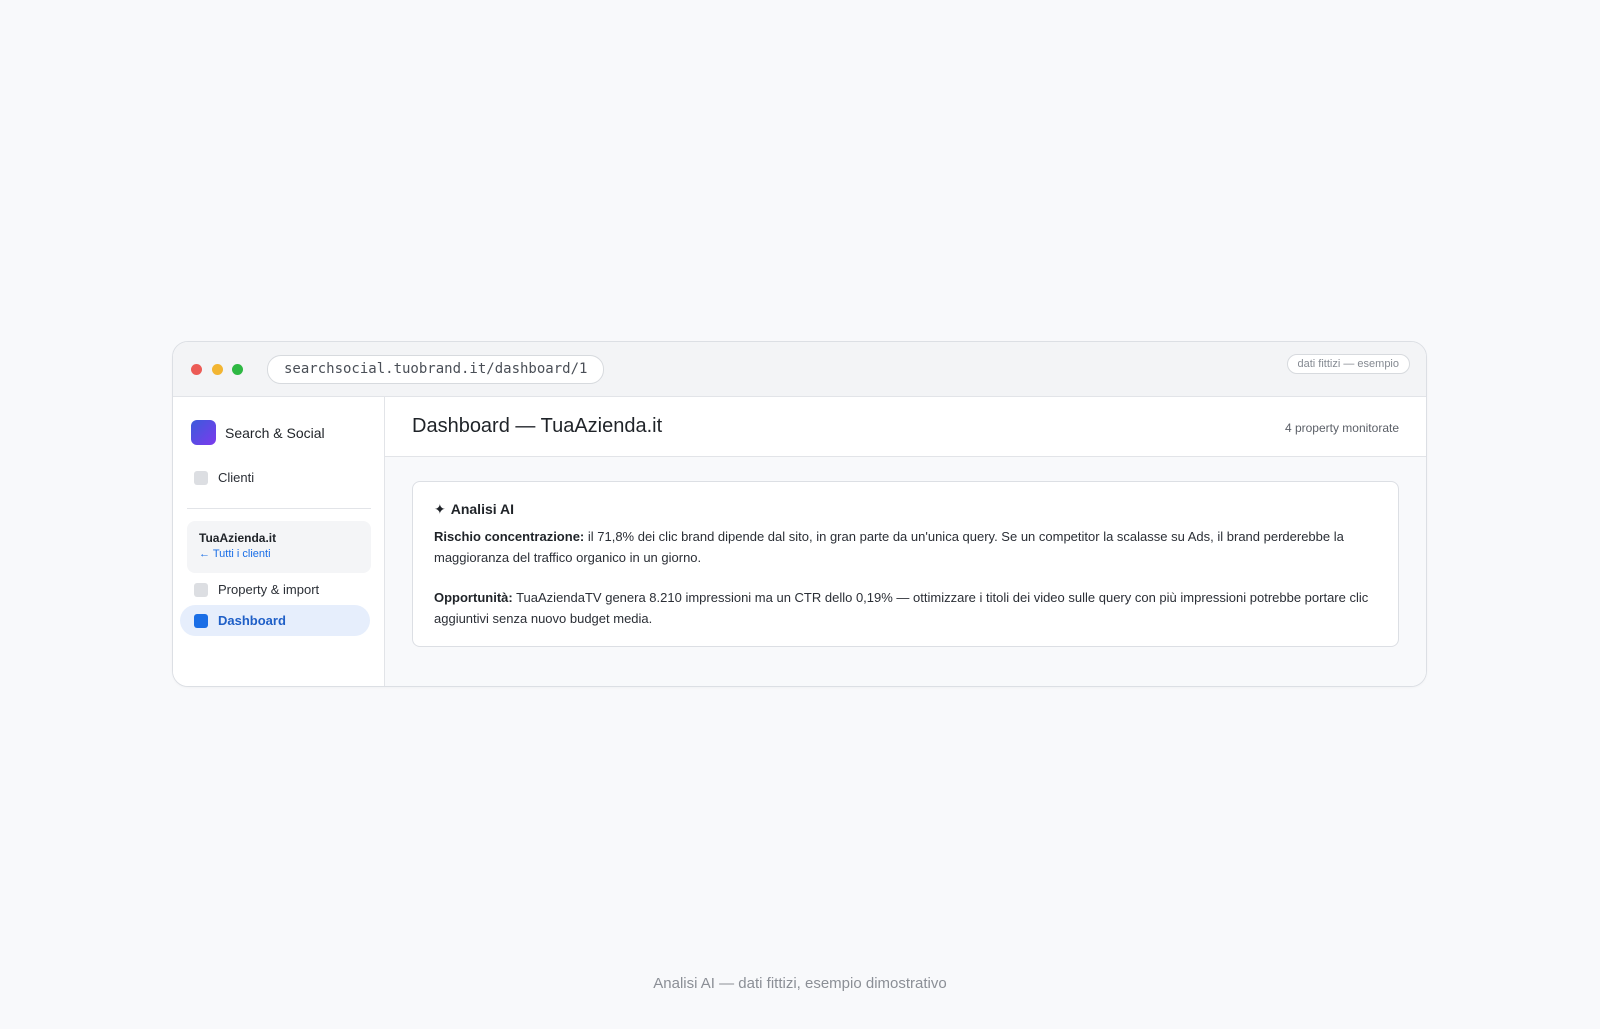 The image size is (1600, 1029). Describe the element at coordinates (238, 538) in the screenshot. I see `current-client-name: TuaAzienda.it` at that location.